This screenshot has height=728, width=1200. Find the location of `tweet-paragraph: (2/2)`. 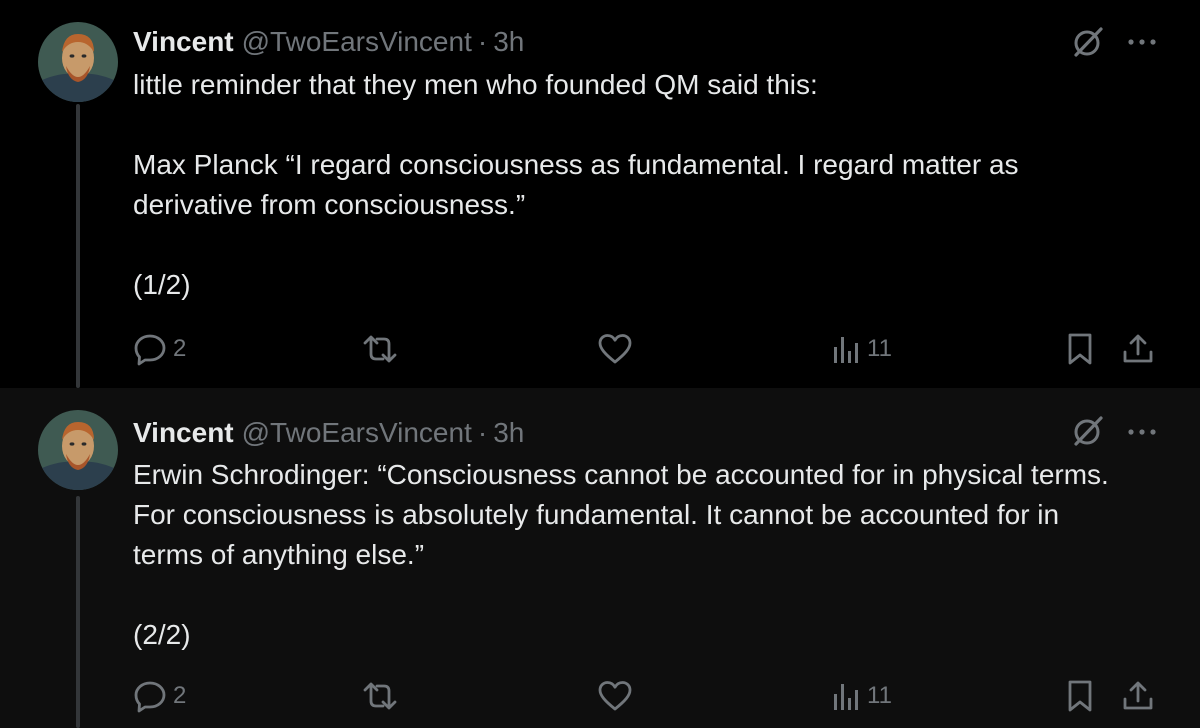

tweet-paragraph: (2/2) is located at coordinates (162, 634).